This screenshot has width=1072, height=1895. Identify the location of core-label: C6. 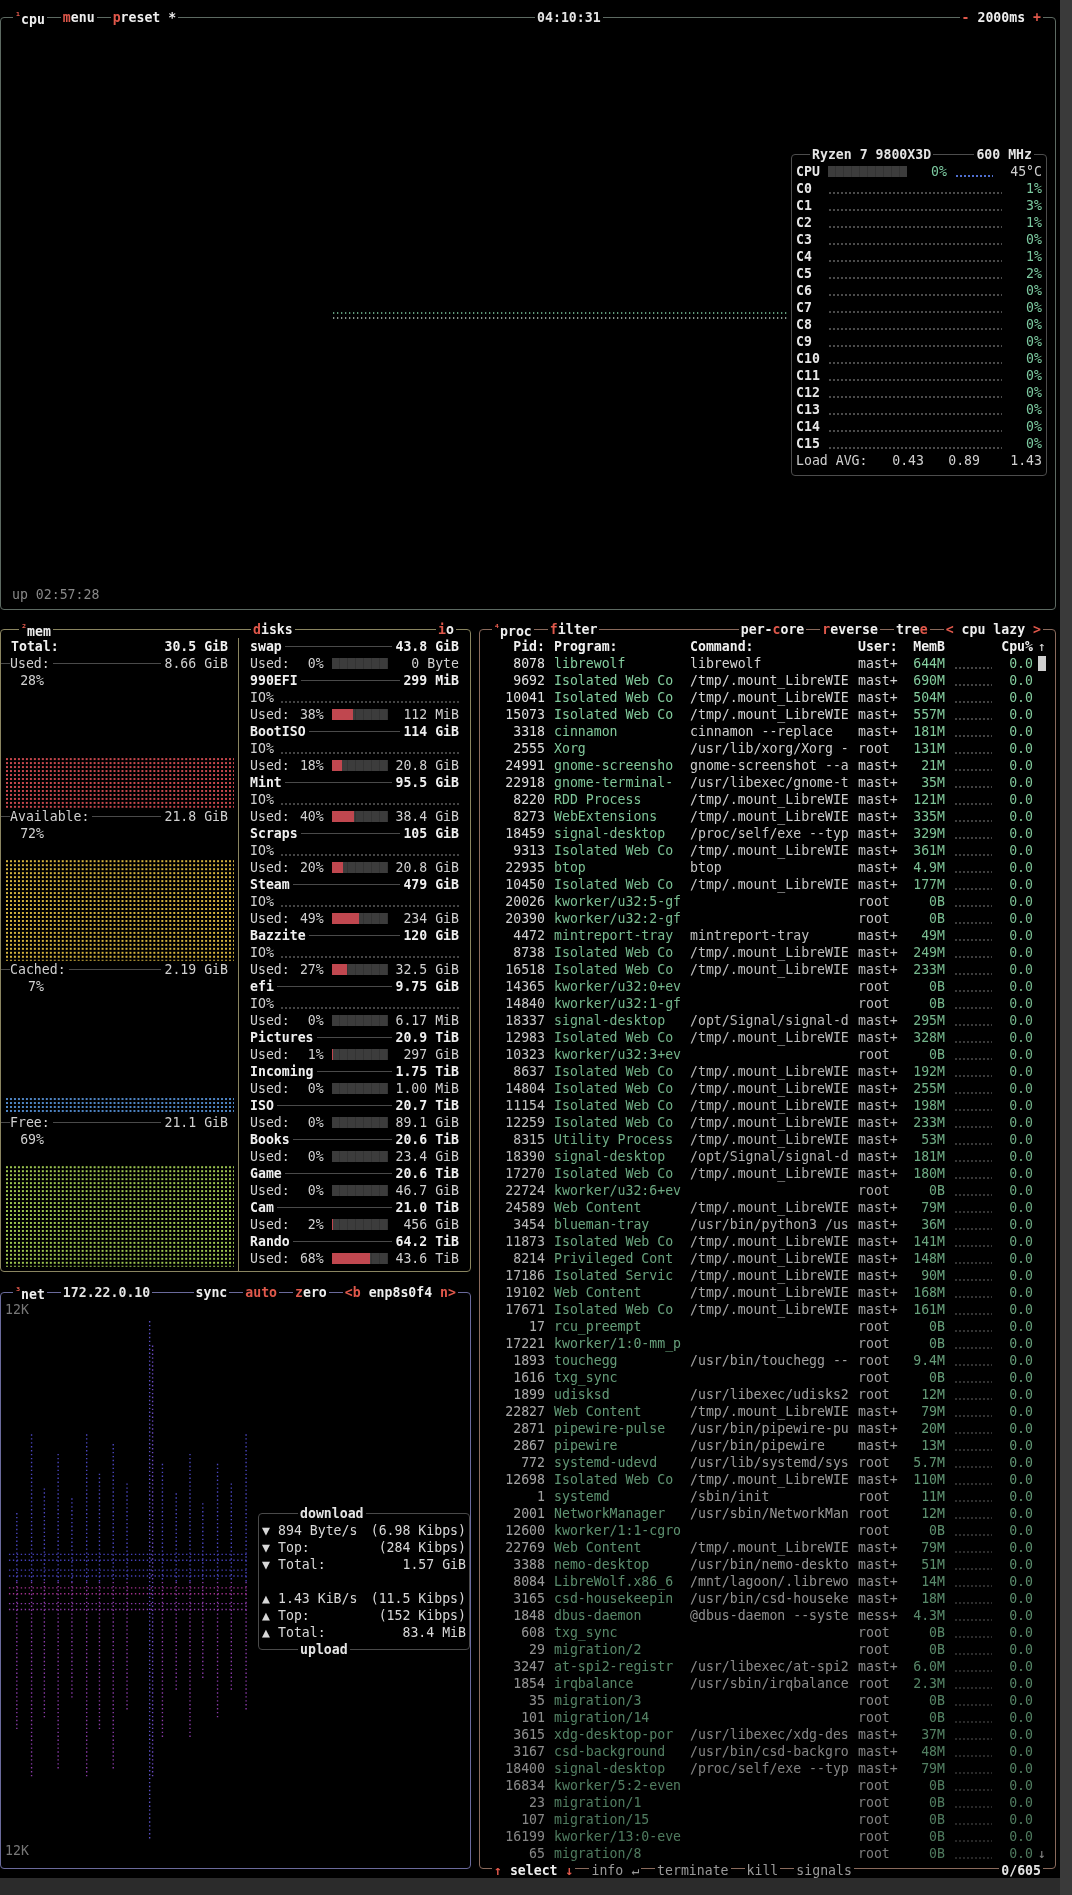
(804, 290).